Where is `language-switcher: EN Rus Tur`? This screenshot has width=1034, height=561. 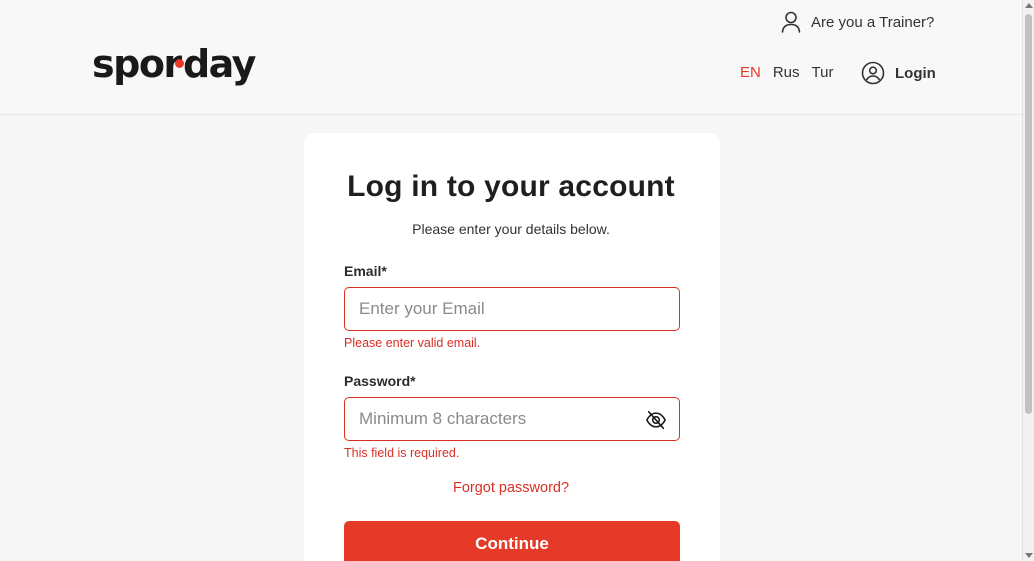
language-switcher: EN Rus Tur is located at coordinates (792, 72).